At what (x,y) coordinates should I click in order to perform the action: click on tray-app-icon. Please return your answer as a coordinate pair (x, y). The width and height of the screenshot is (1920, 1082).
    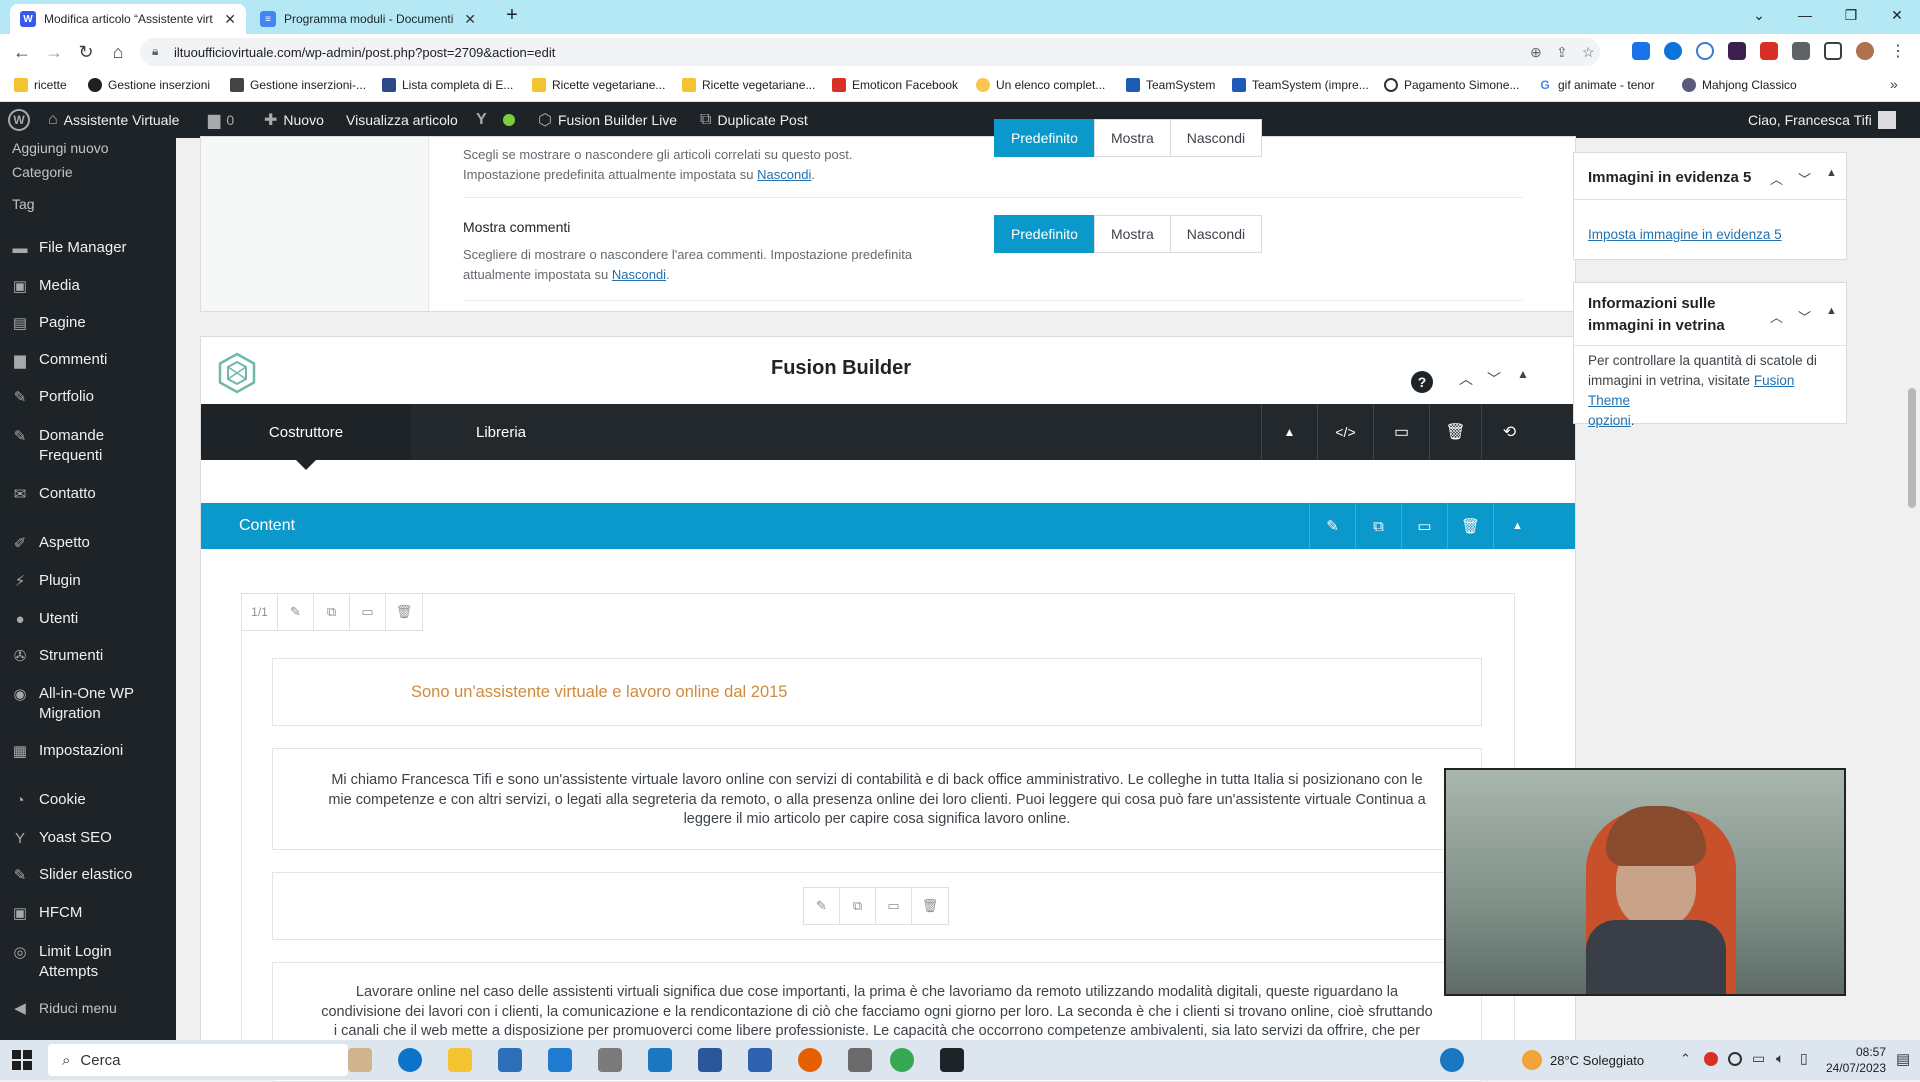
    Looking at the image, I should click on (1735, 1059).